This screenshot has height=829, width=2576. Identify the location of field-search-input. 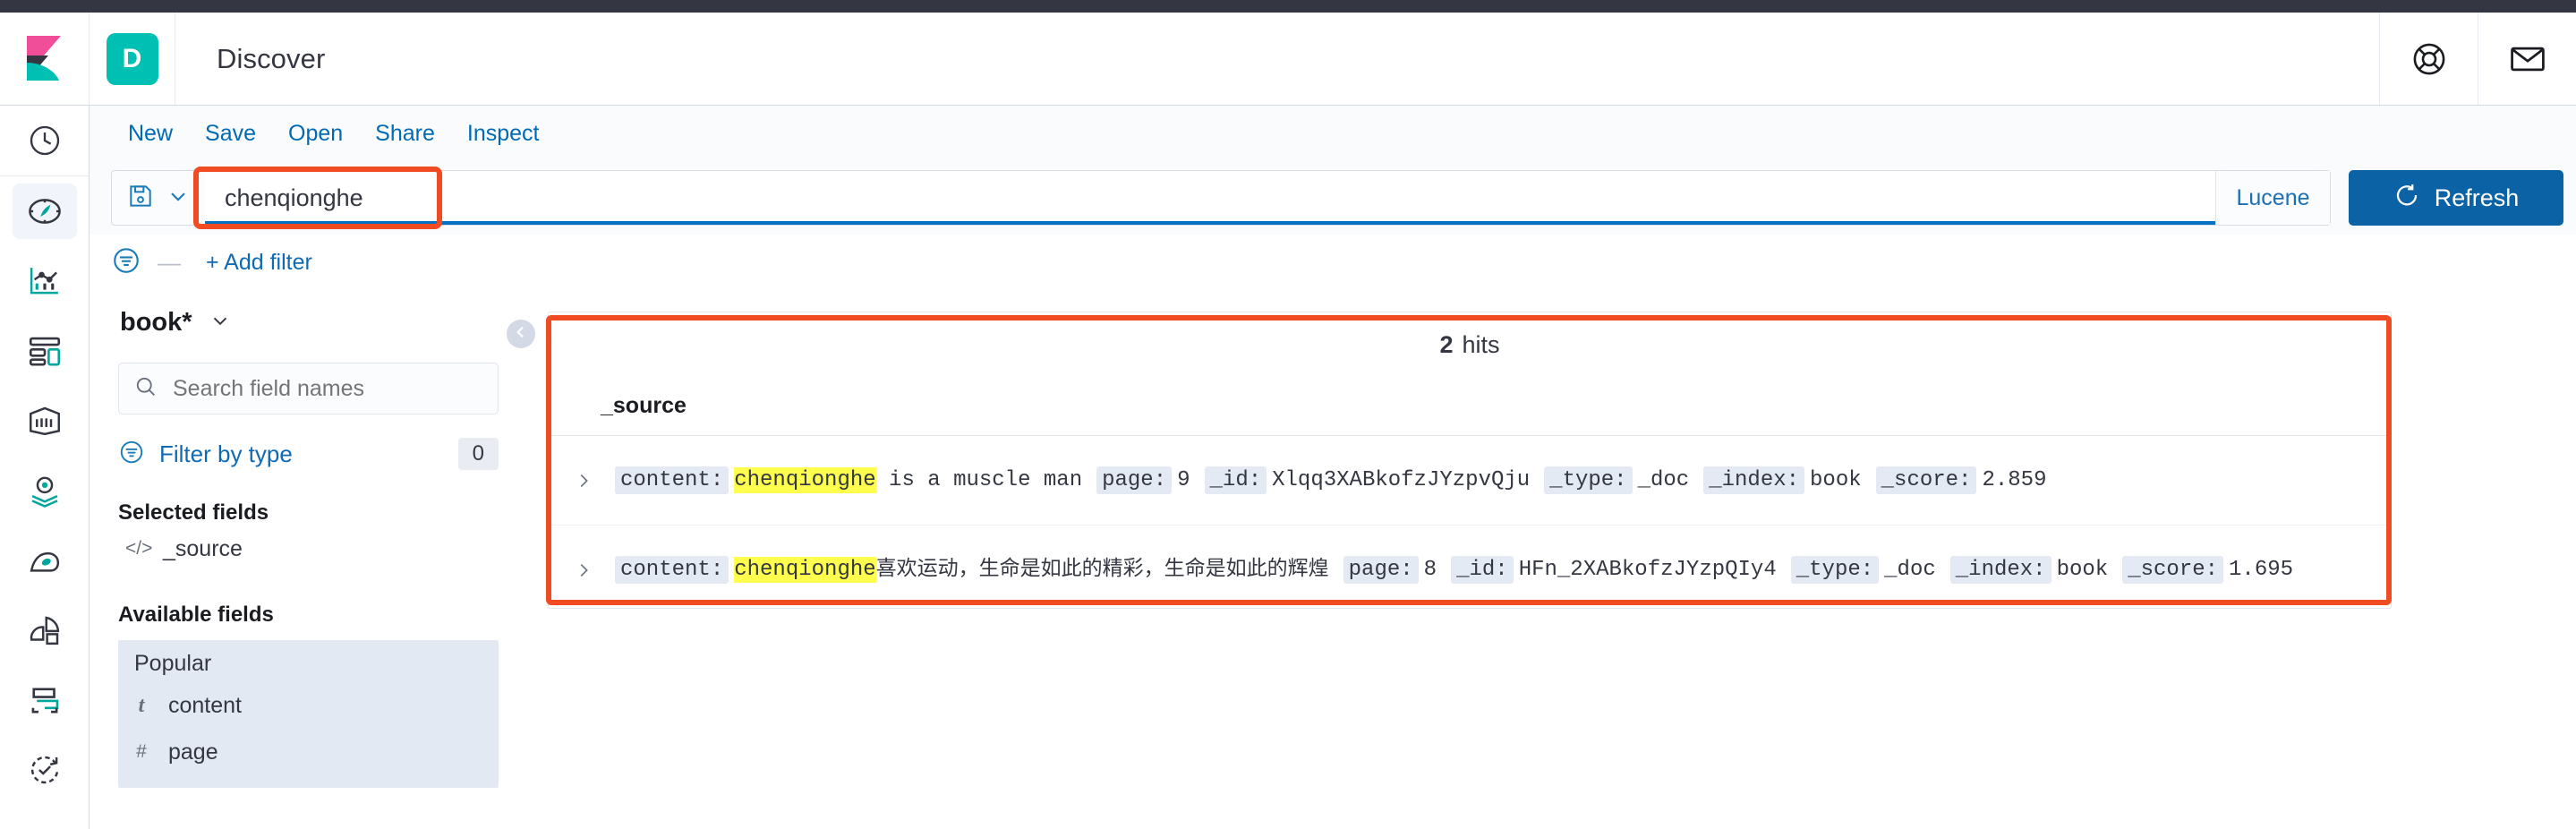
(328, 388).